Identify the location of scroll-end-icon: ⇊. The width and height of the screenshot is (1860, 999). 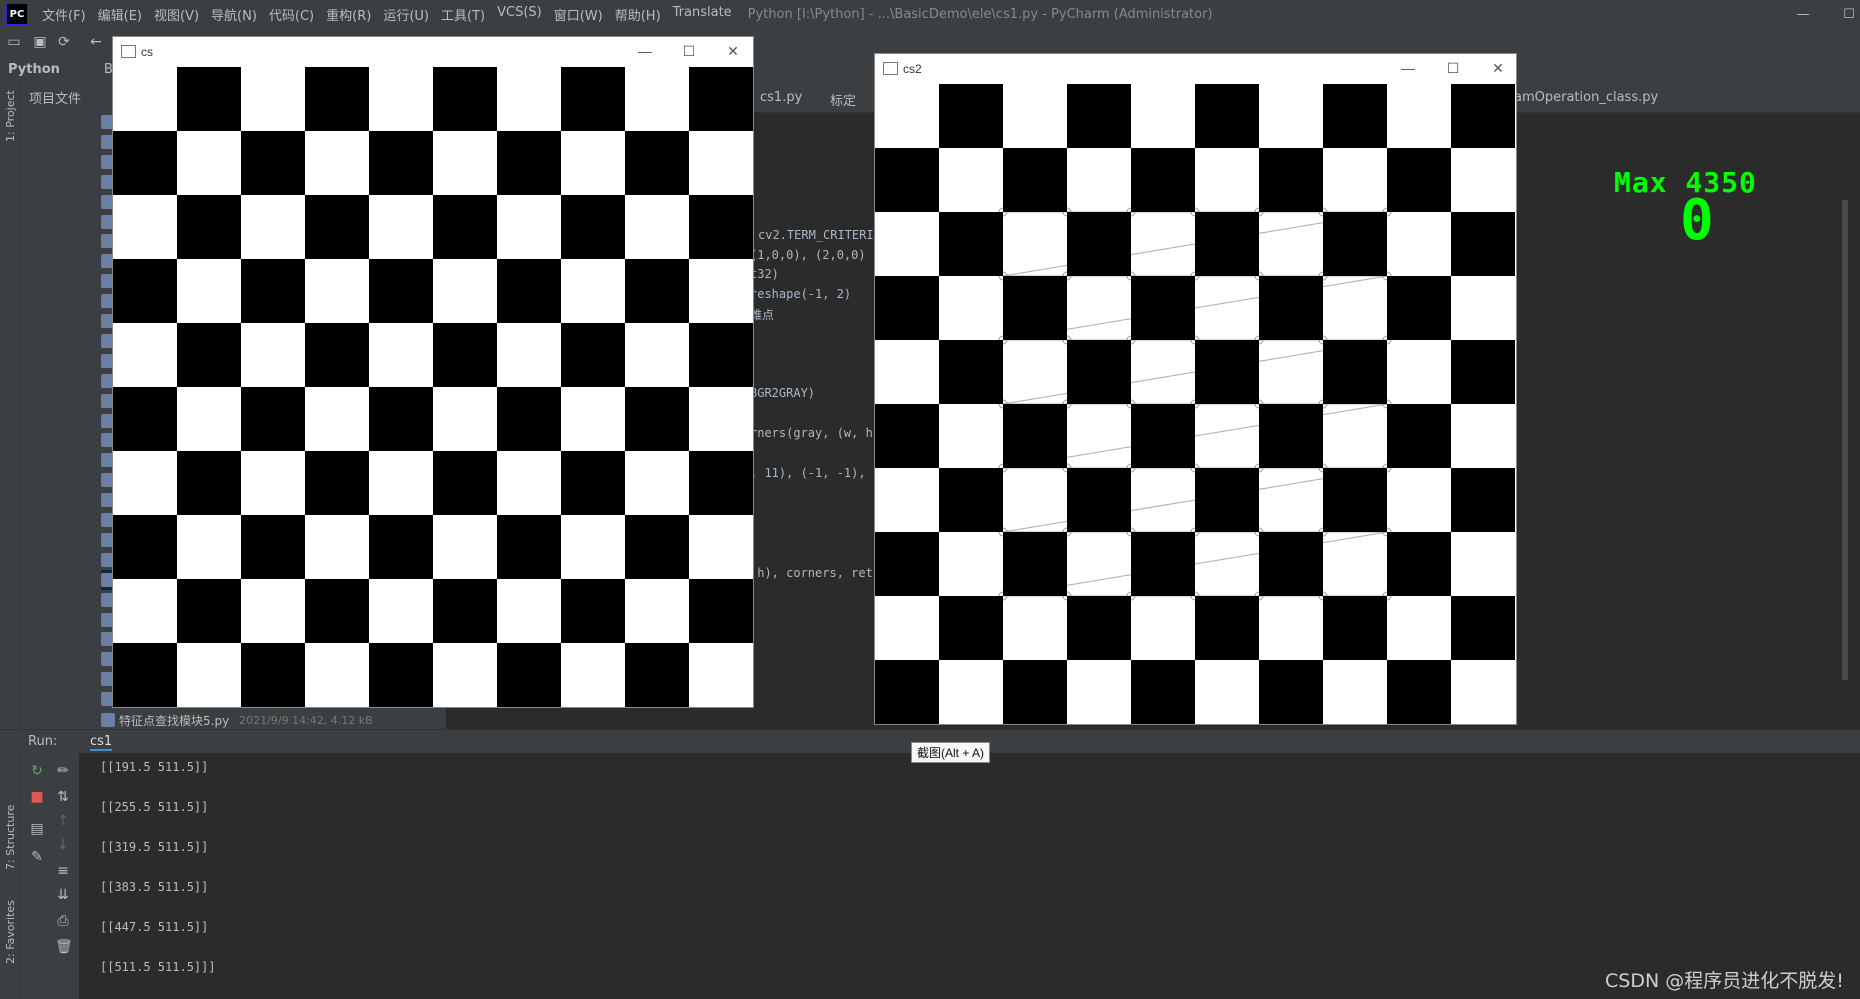
(63, 895).